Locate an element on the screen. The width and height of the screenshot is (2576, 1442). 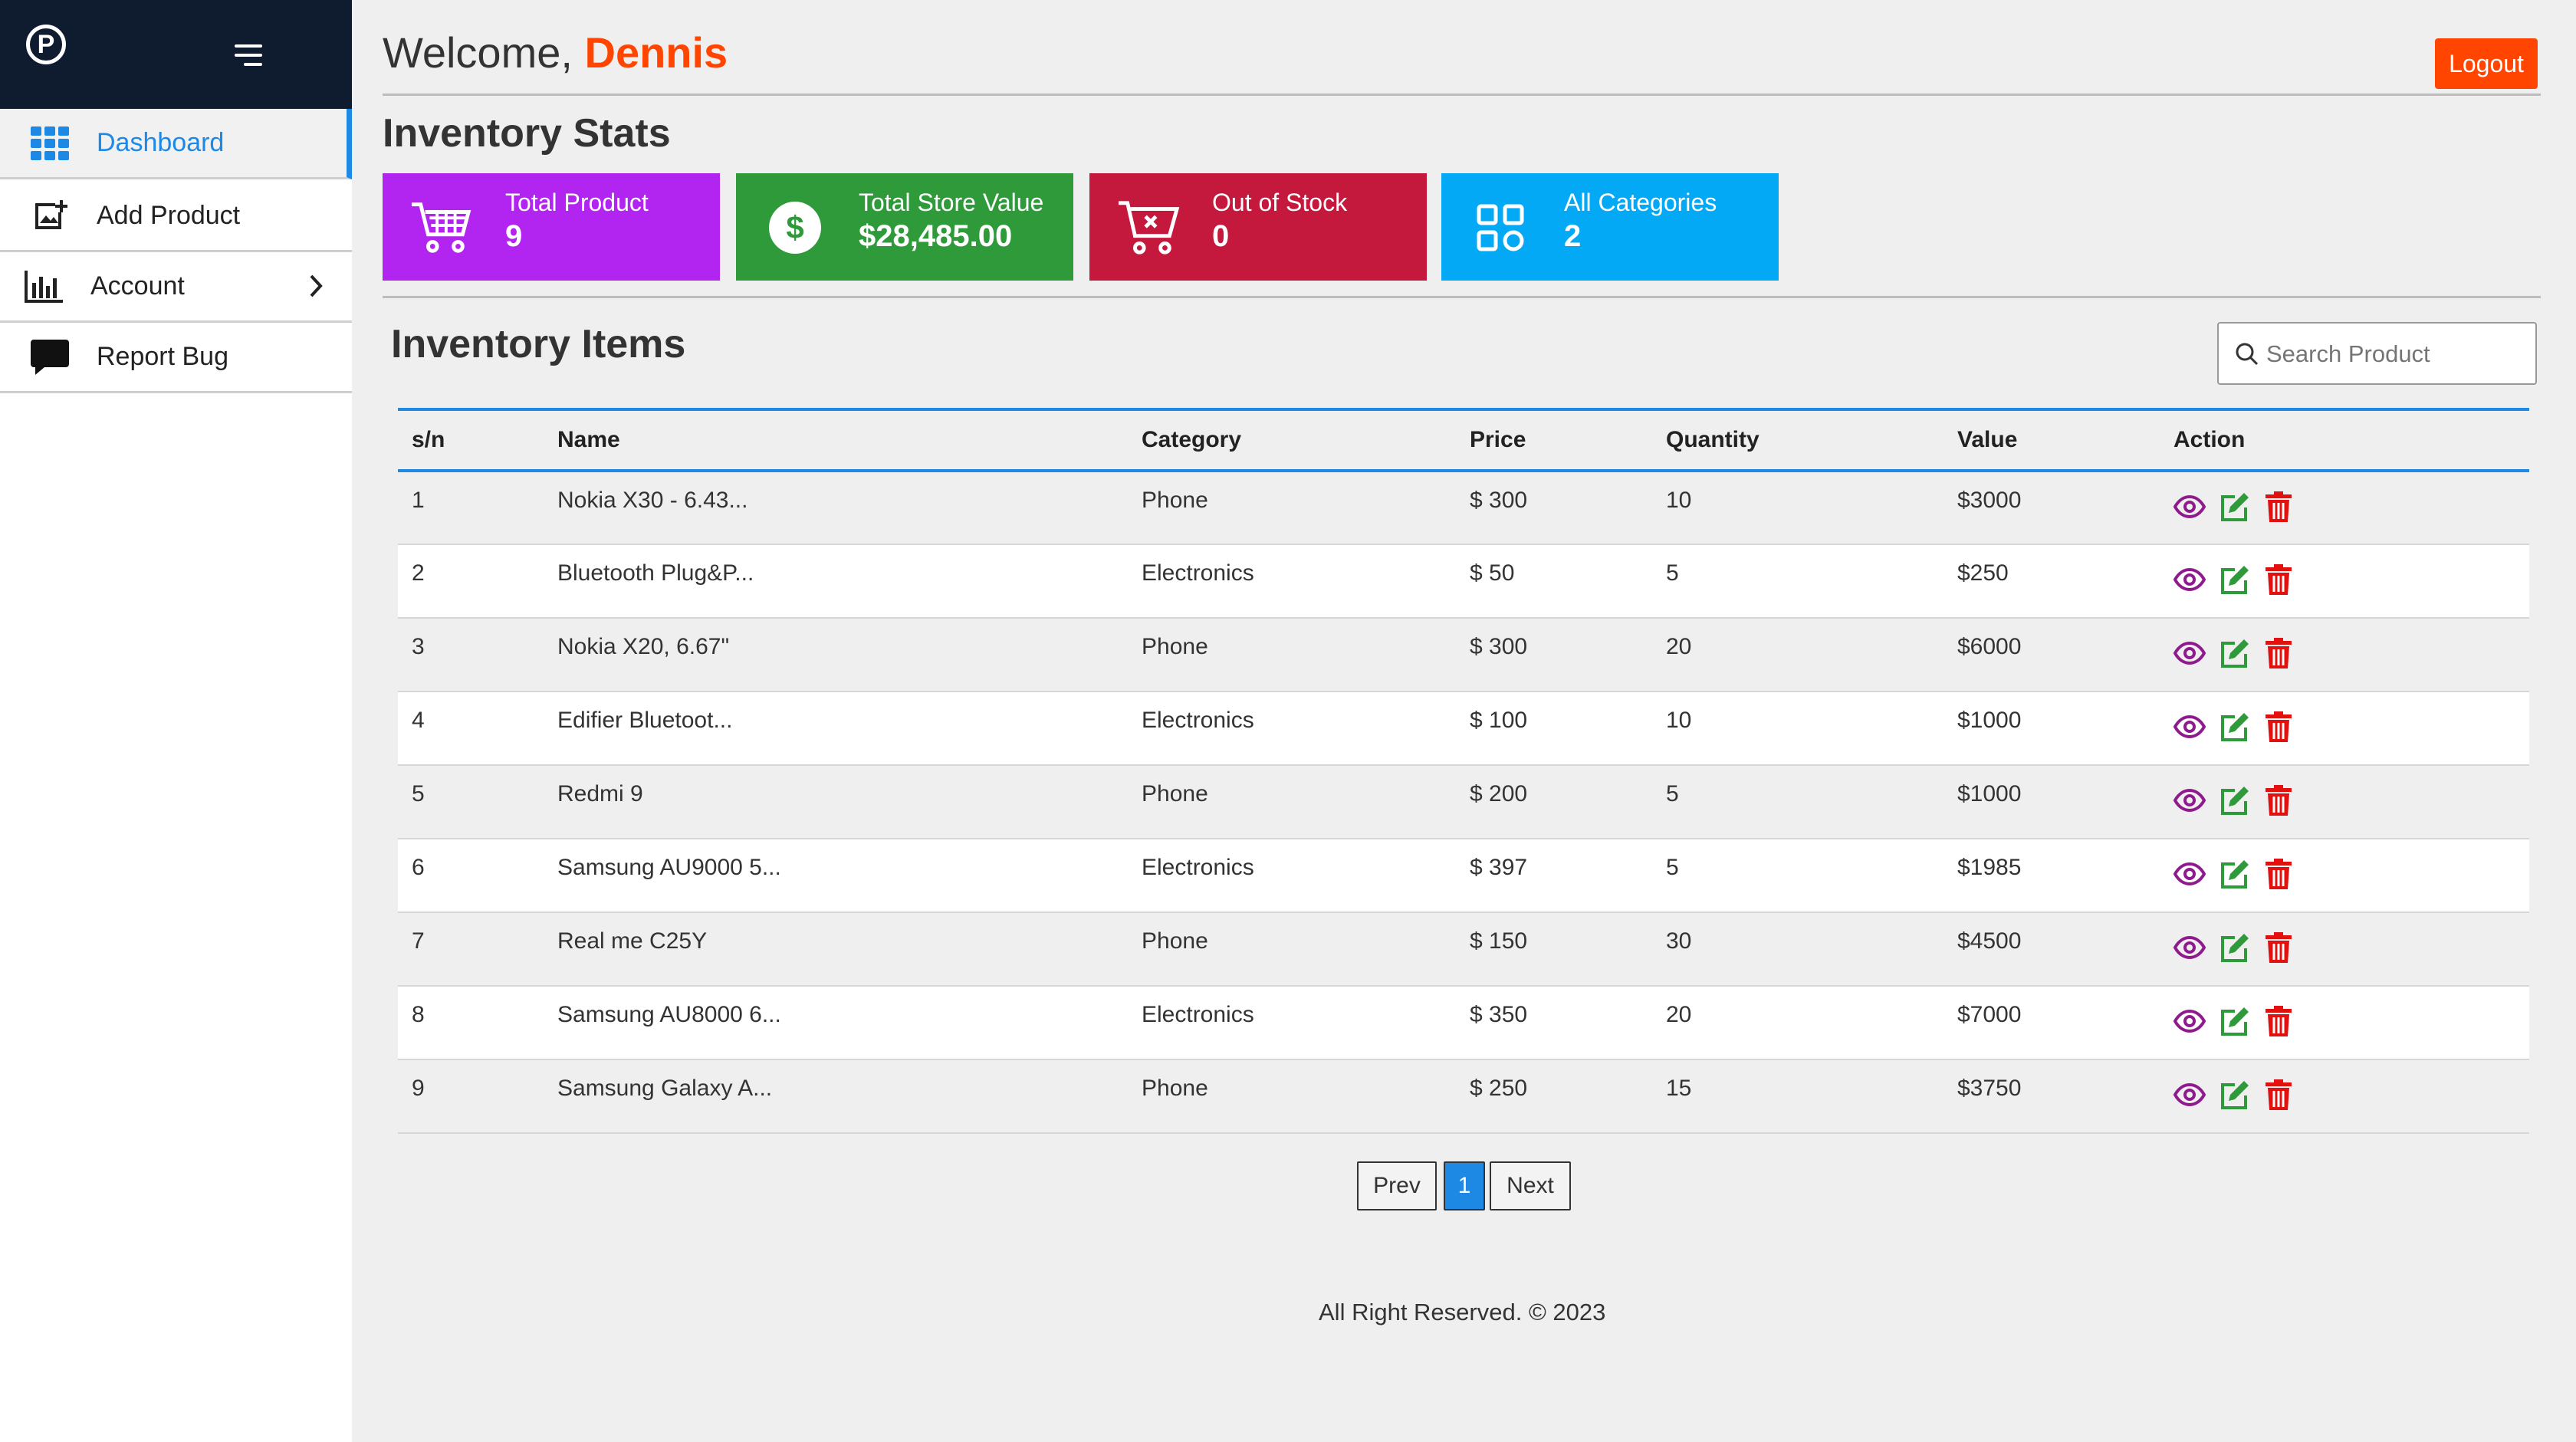
table-cell: 3 is located at coordinates (471, 655).